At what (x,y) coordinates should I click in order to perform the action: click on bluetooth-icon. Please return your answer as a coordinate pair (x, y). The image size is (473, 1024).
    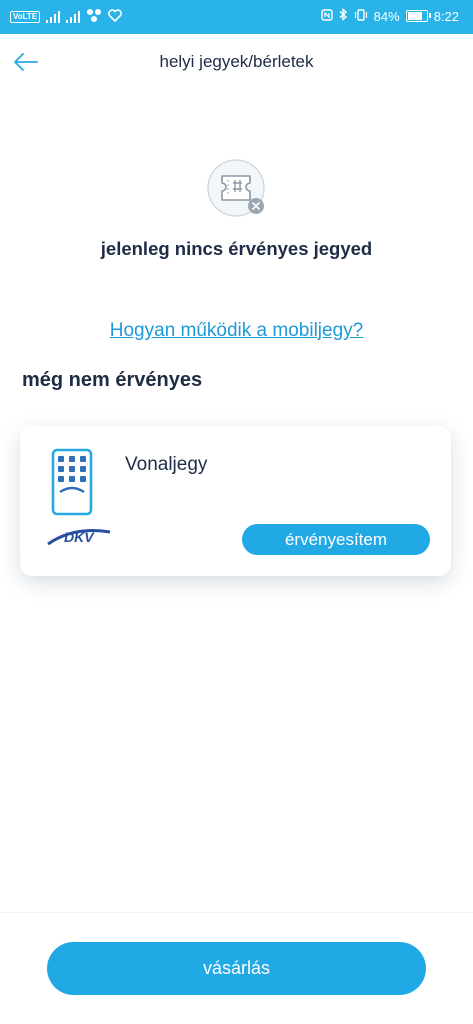
    Looking at the image, I should click on (343, 16).